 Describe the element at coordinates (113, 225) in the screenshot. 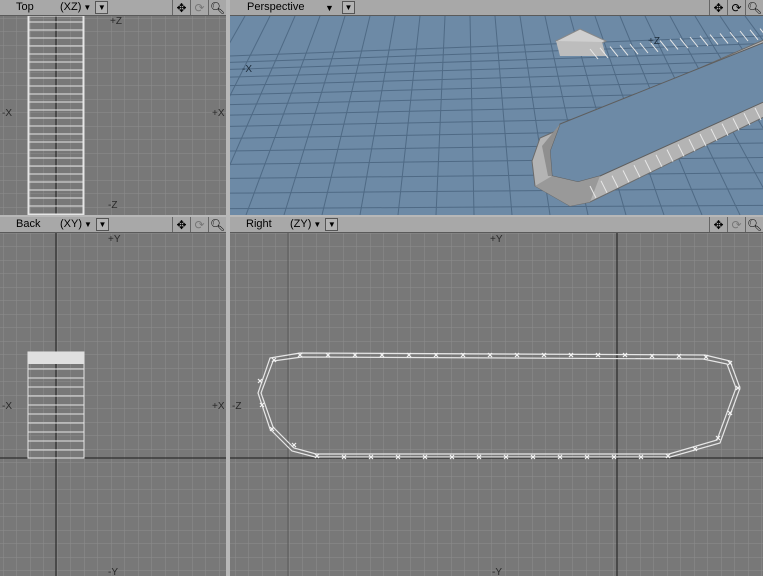

I see `viewport-header: Back (XY) ▼ ▼ ✥ ⟳ 🔍︎` at that location.